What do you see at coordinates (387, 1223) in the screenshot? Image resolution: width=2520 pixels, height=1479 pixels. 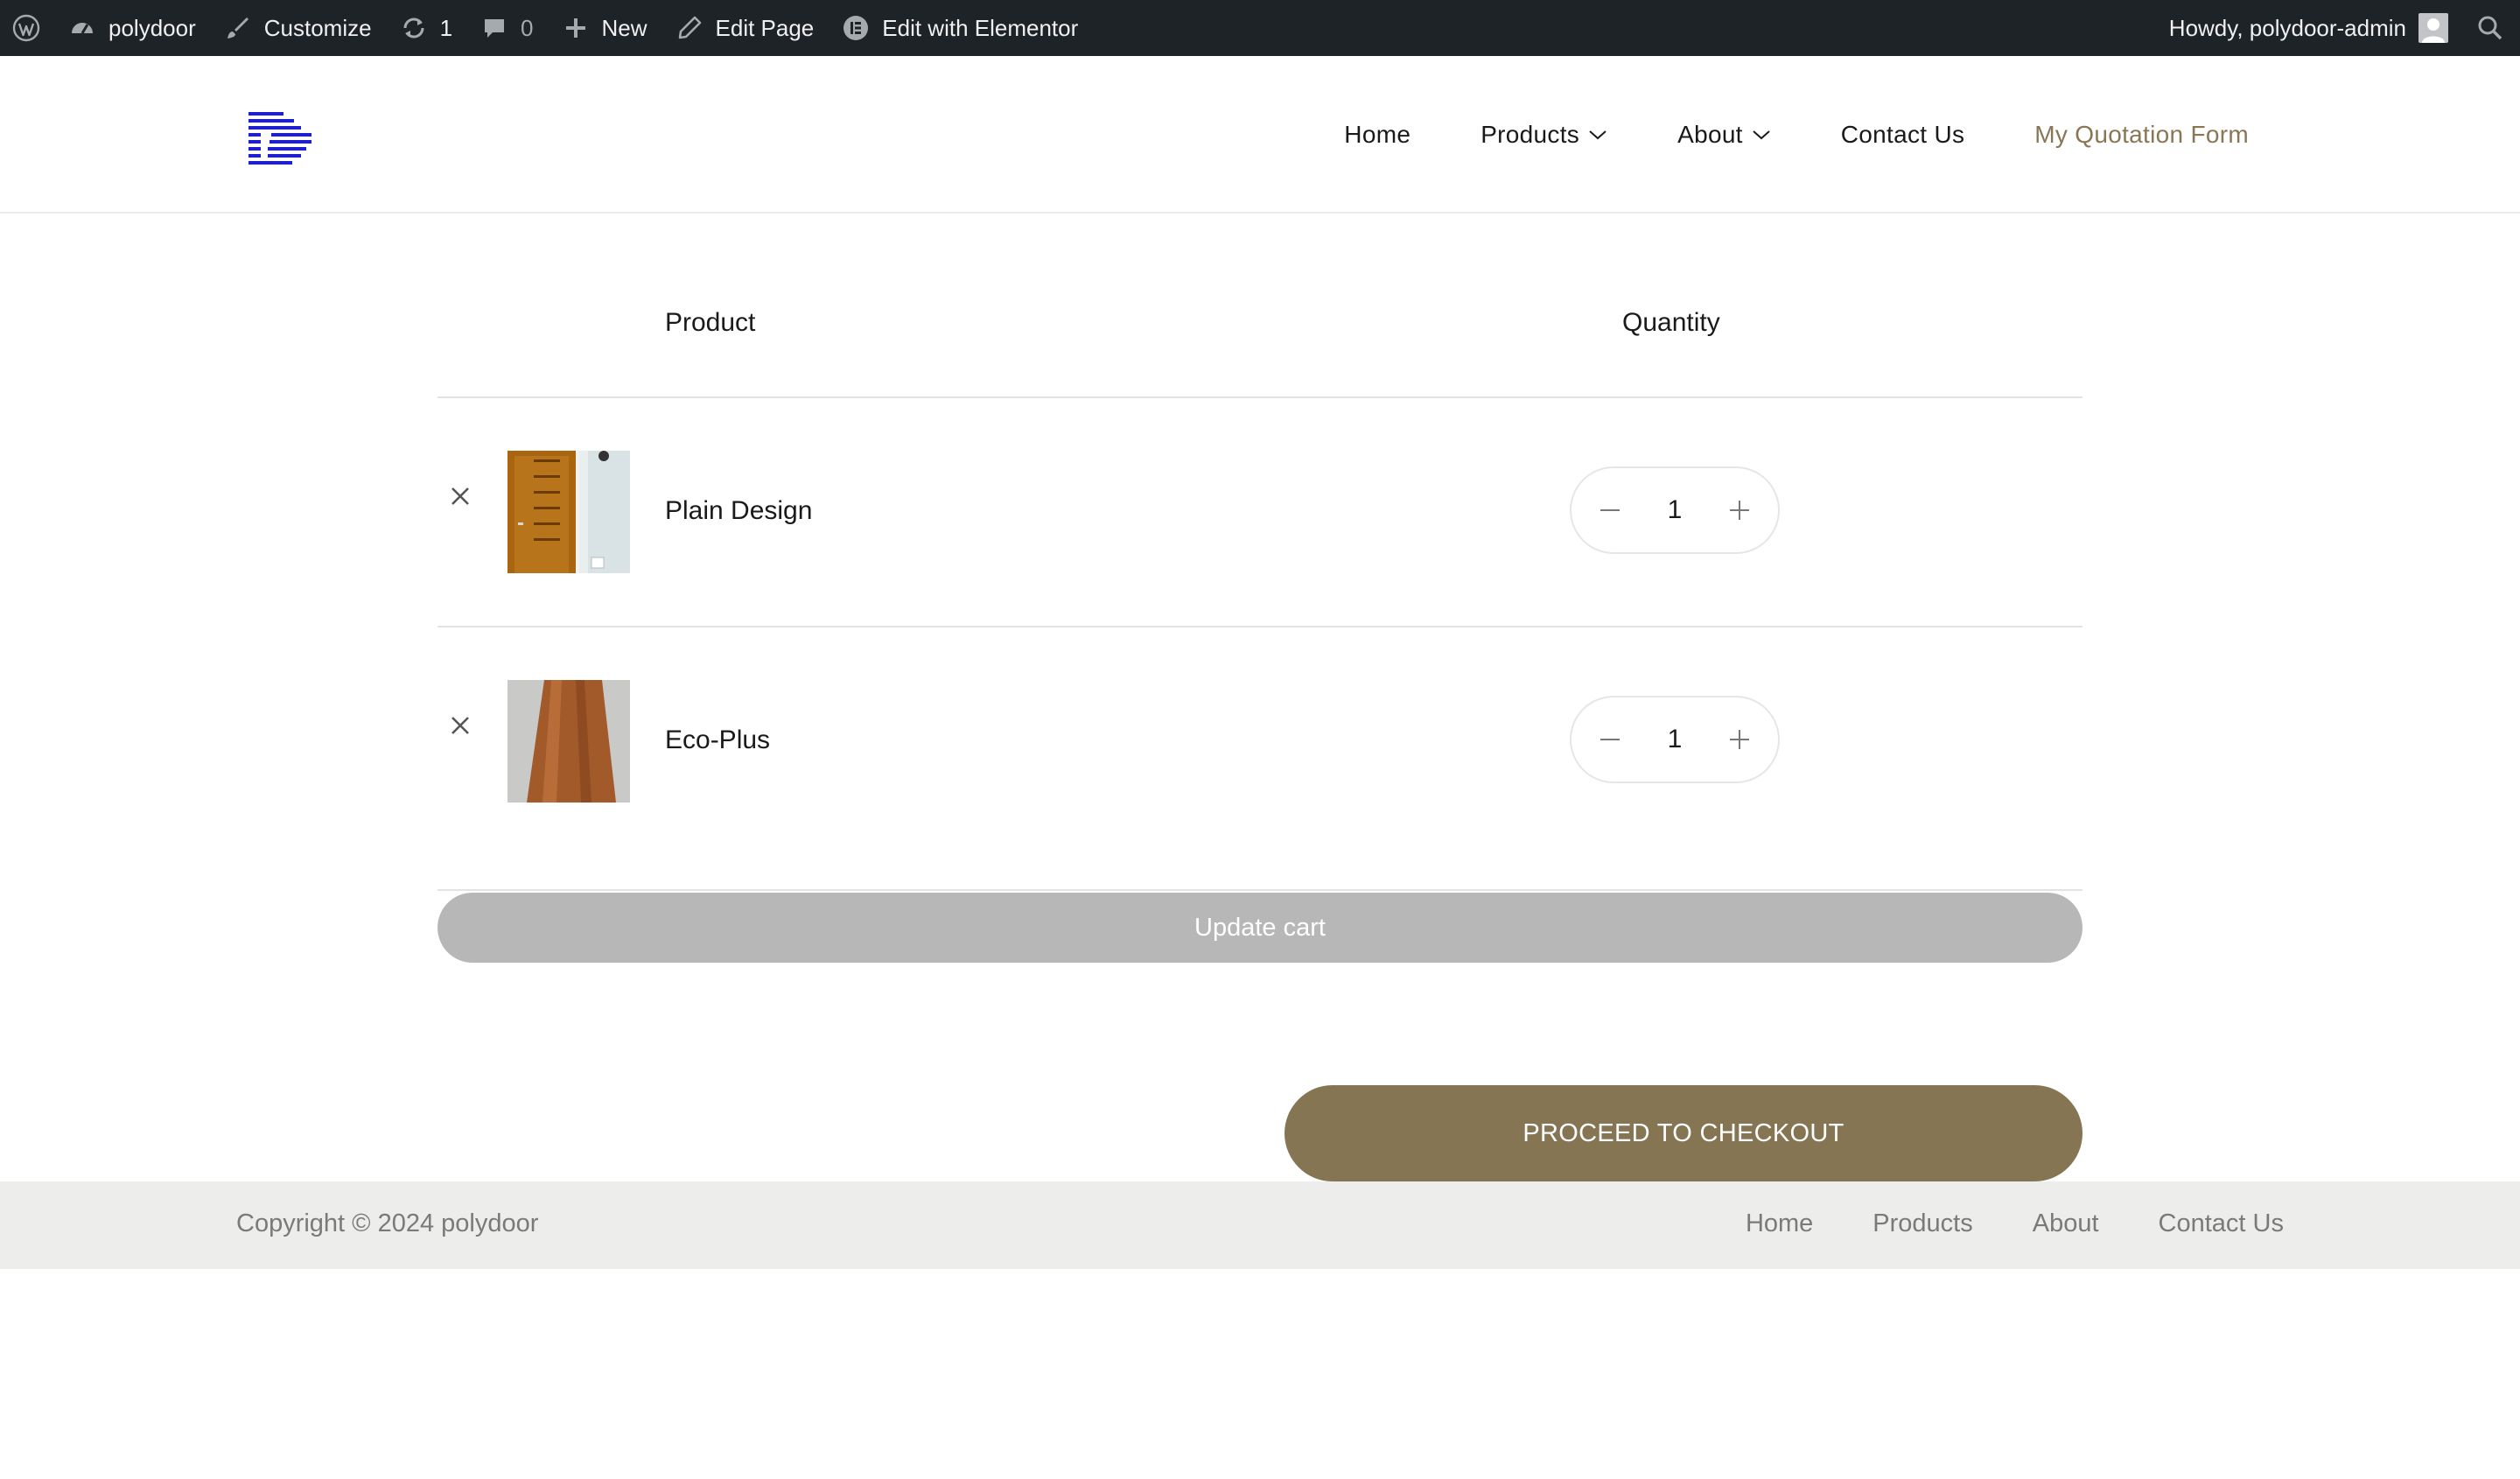 I see `copyright-text: Copyright © 2024 polydoor` at bounding box center [387, 1223].